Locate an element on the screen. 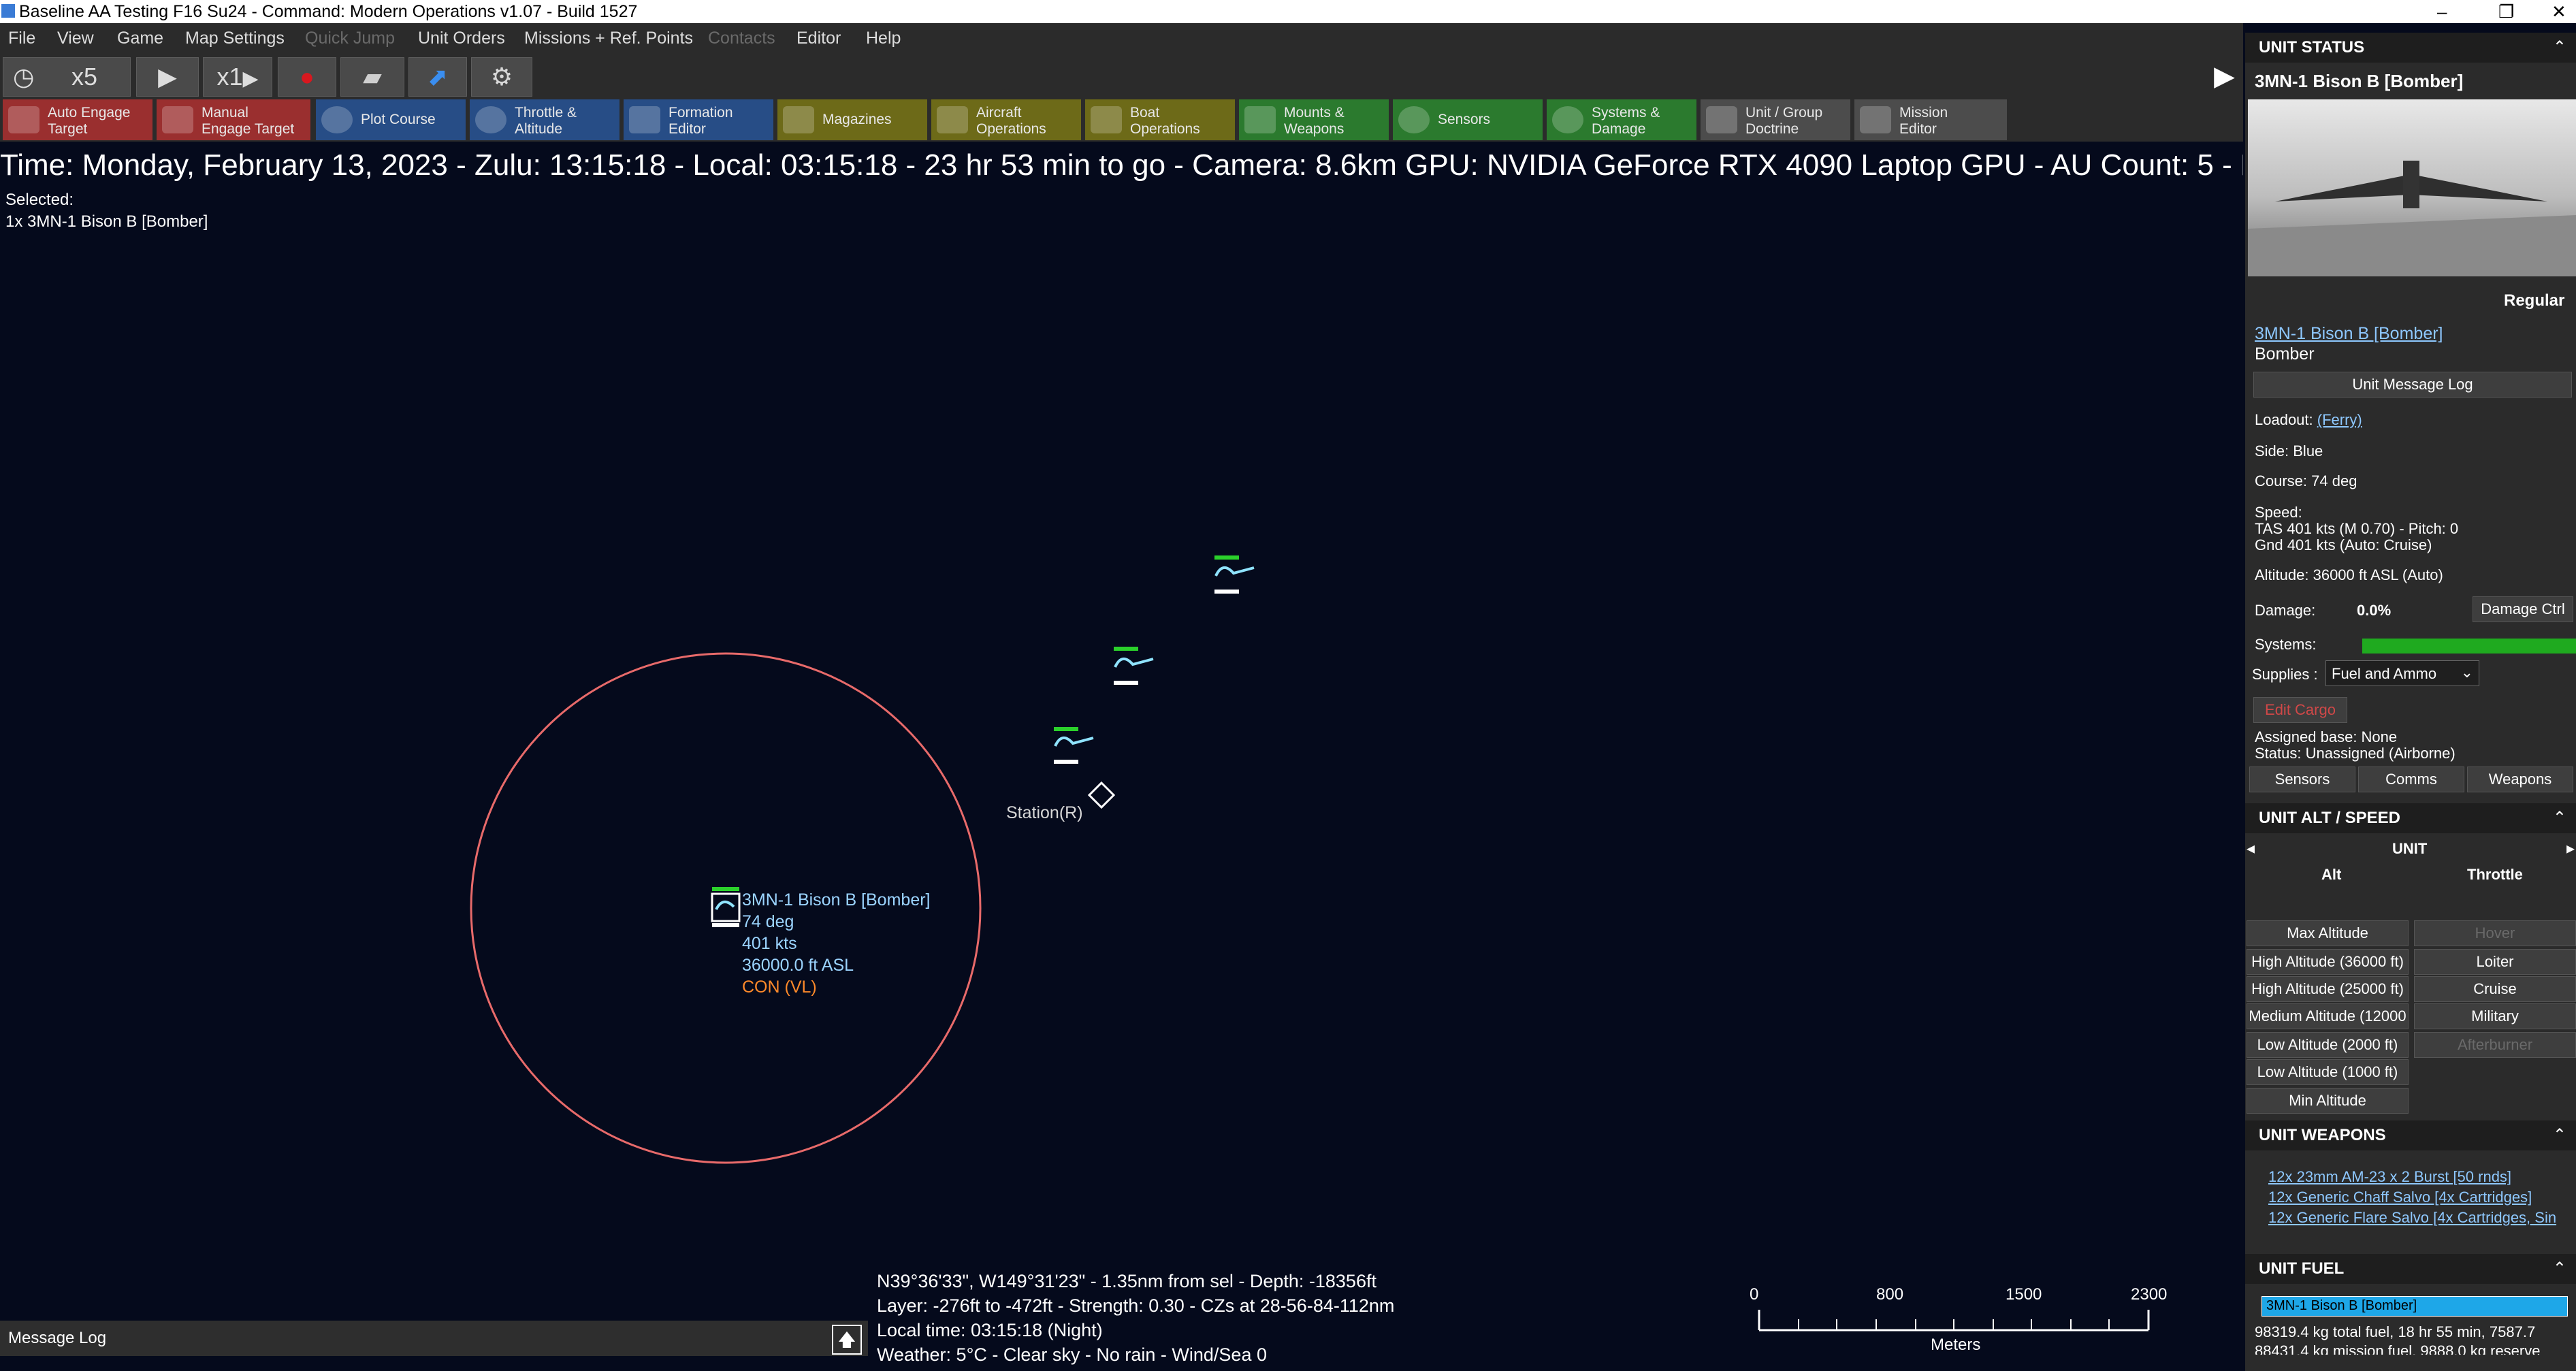 The height and width of the screenshot is (1371, 2576). aircraft-photo-icon is located at coordinates (2412, 219).